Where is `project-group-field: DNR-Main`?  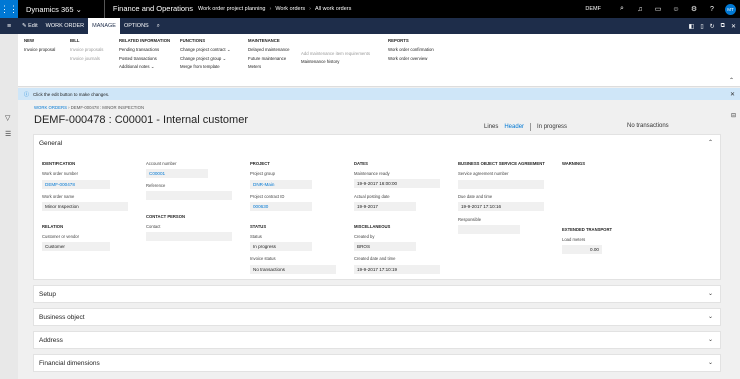 project-group-field: DNR-Main is located at coordinates (281, 184).